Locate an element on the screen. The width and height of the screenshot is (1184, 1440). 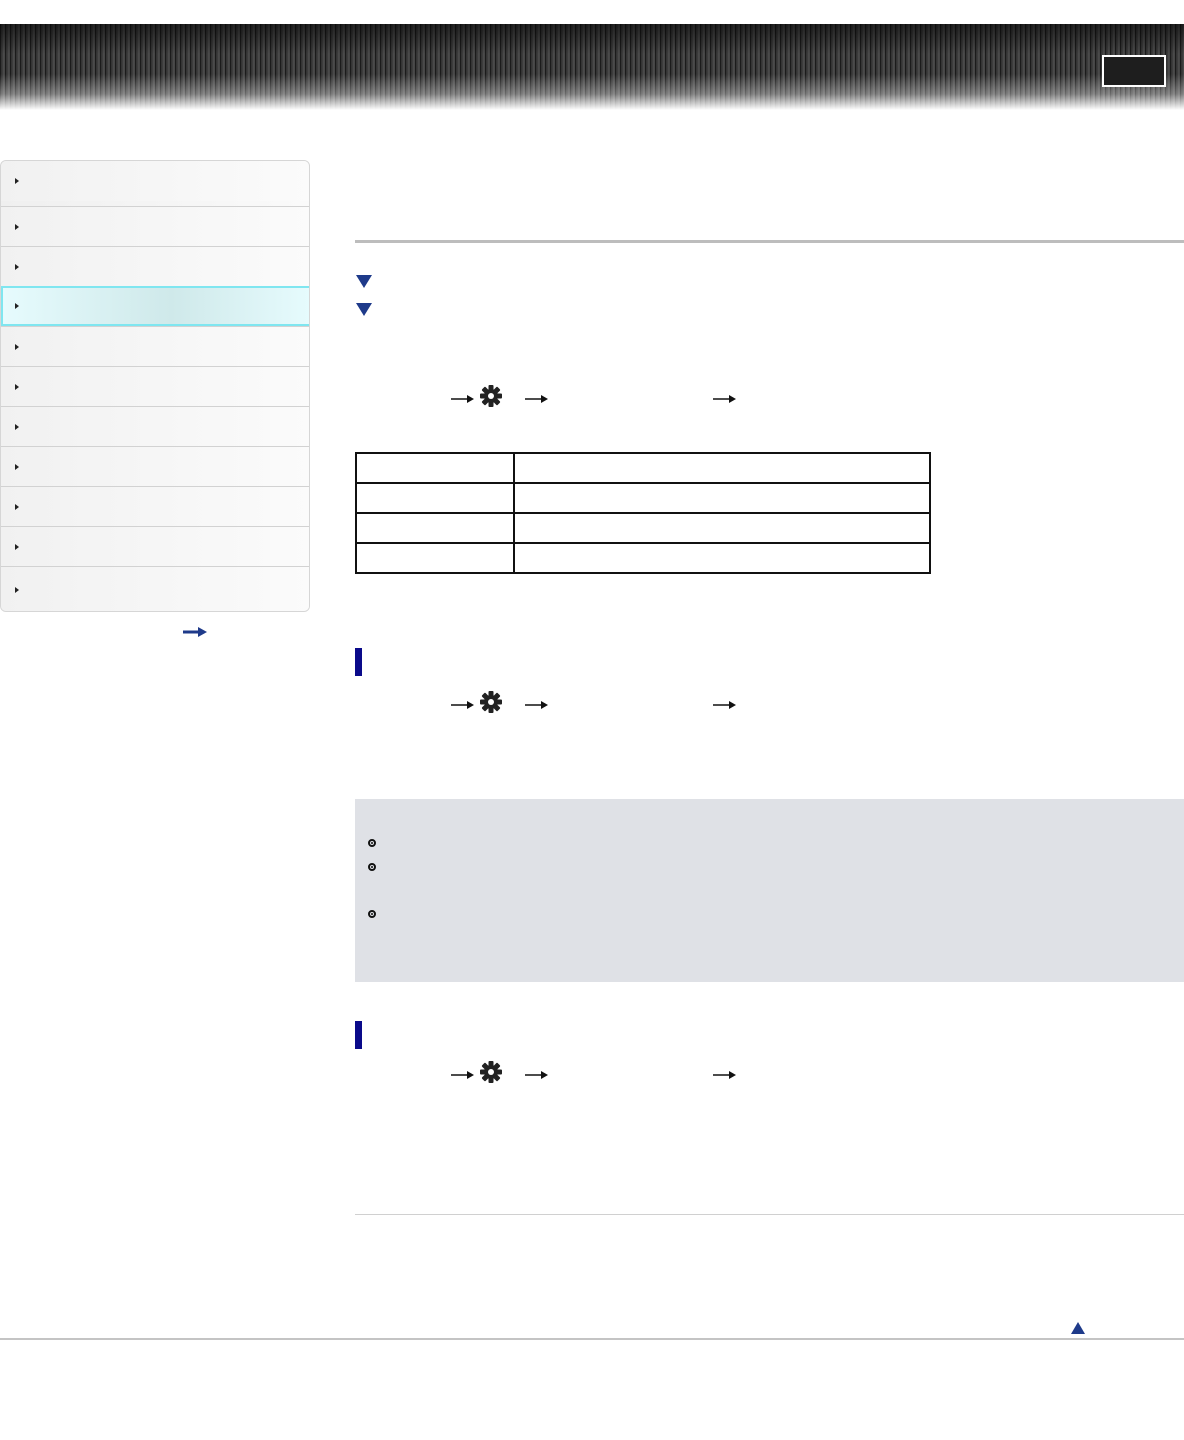
triangle-up-icon is located at coordinates (1078, 1328).